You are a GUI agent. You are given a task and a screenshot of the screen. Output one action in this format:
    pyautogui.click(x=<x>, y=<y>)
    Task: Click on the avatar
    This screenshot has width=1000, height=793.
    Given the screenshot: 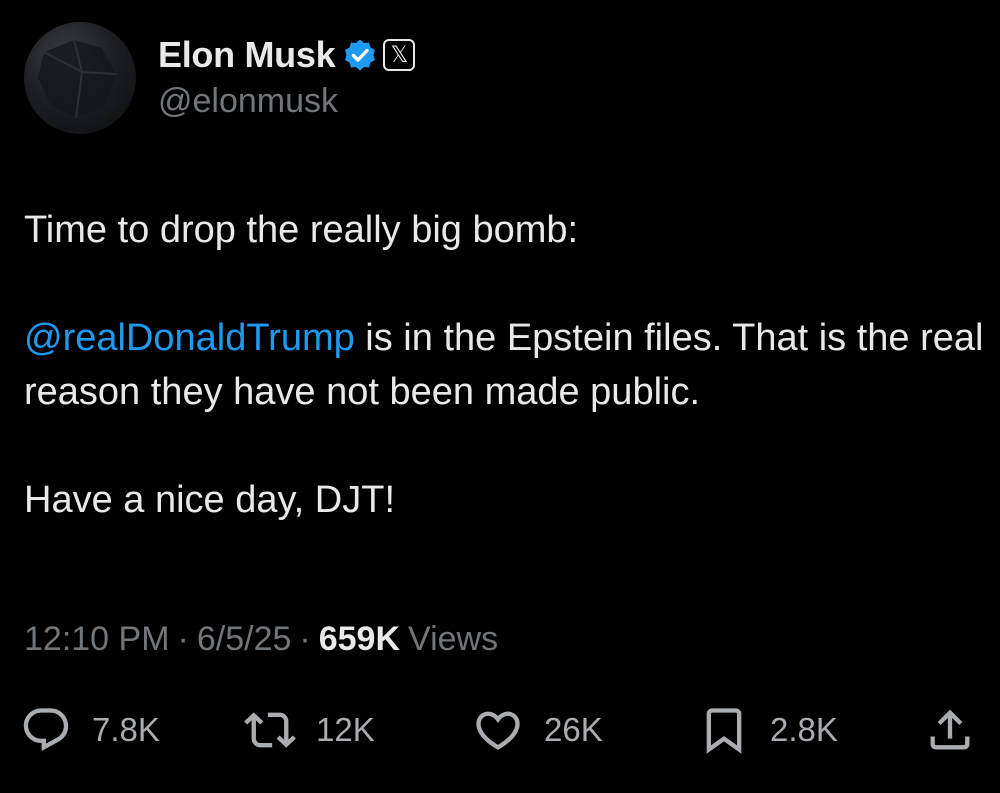 What is the action you would take?
    pyautogui.click(x=80, y=78)
    